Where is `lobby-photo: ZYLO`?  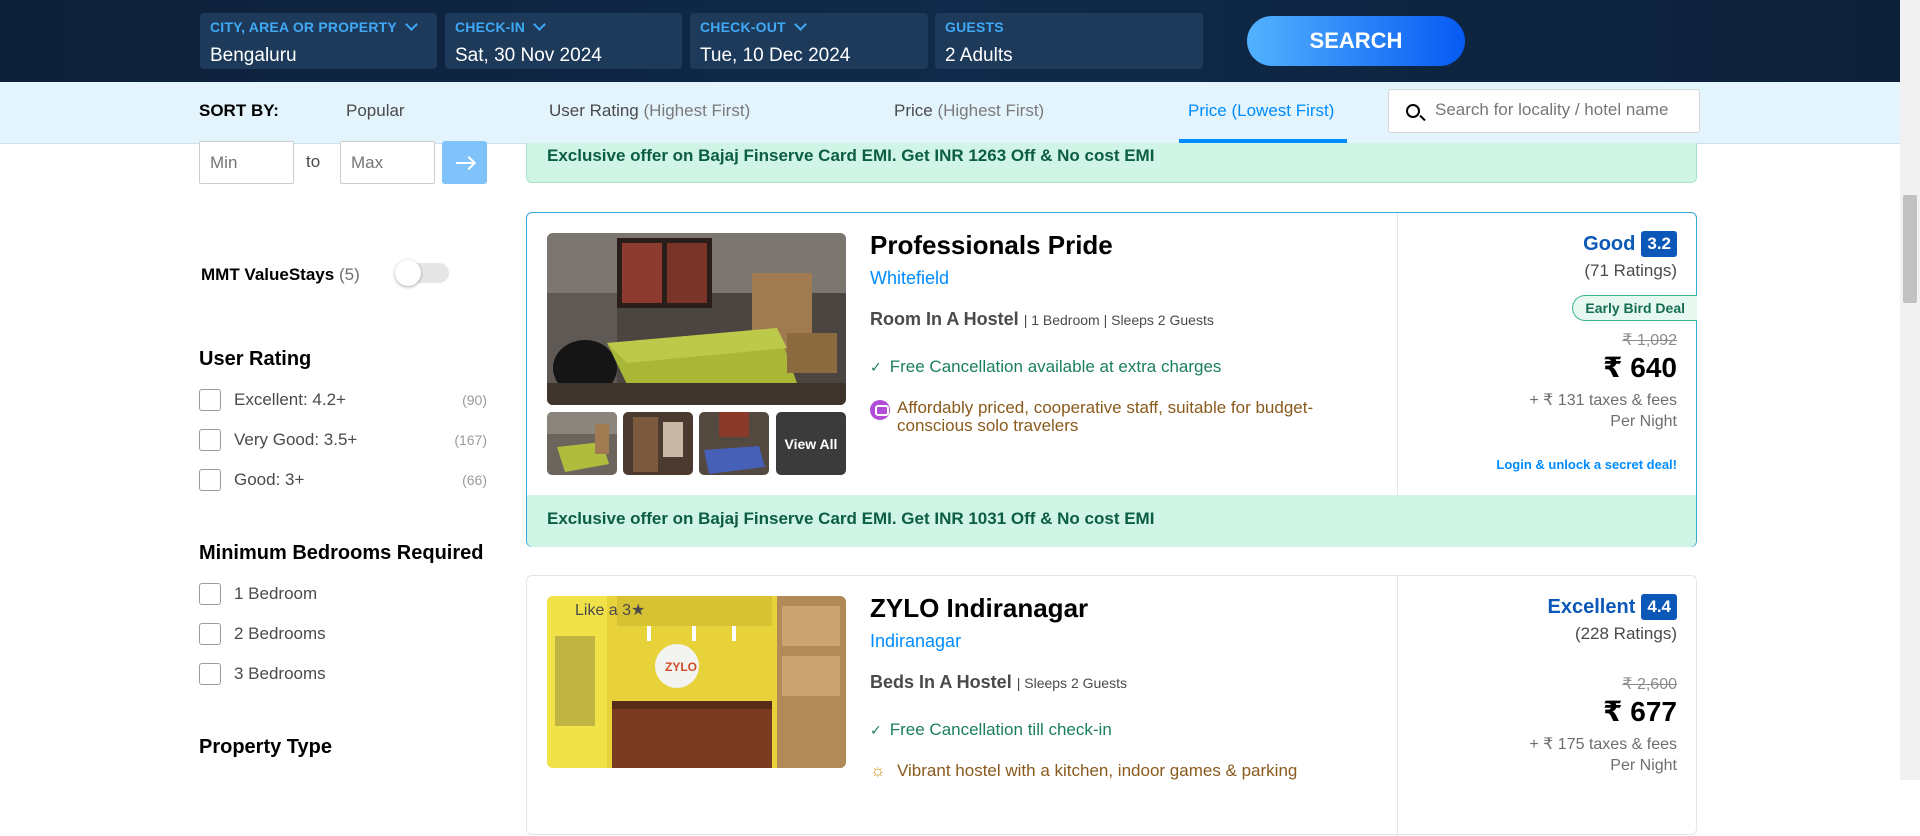
lobby-photo: ZYLO is located at coordinates (696, 682).